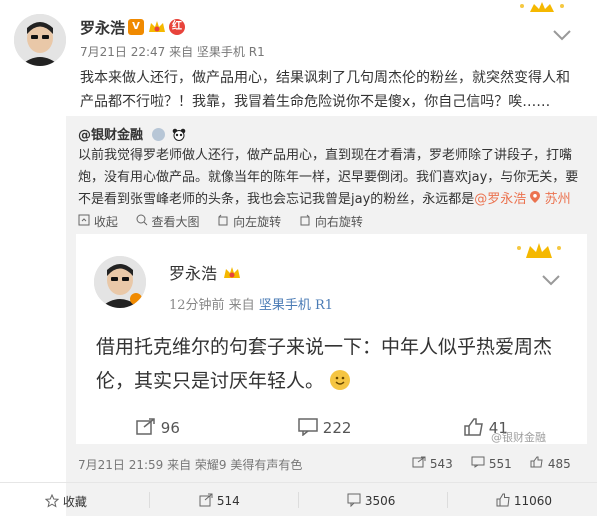 The width and height of the screenshot is (597, 520). I want to click on image-actions: 收起 查看大图 向左旋转 向右旋转, so click(227, 221).